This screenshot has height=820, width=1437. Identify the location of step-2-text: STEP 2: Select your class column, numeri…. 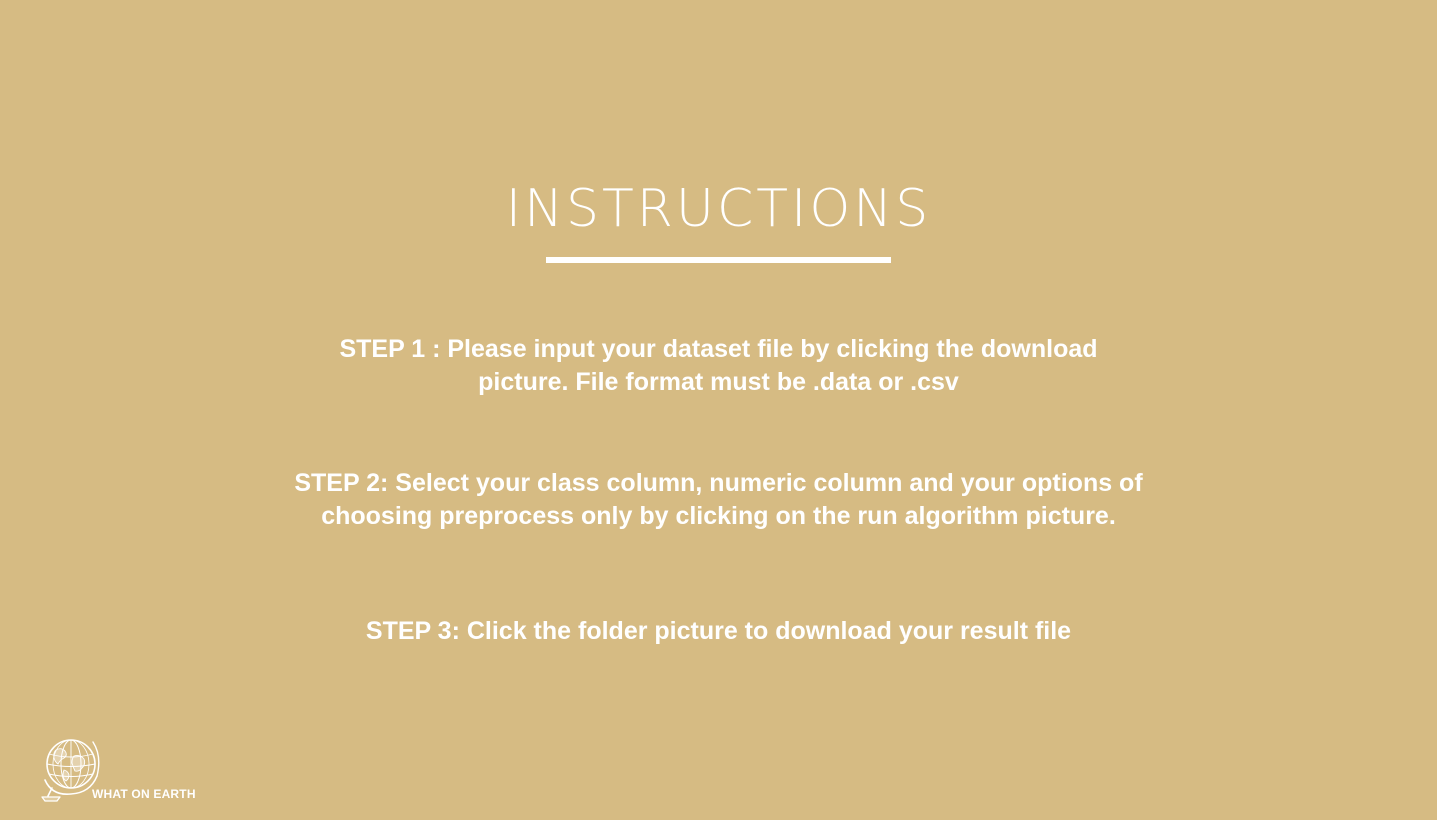
(718, 500).